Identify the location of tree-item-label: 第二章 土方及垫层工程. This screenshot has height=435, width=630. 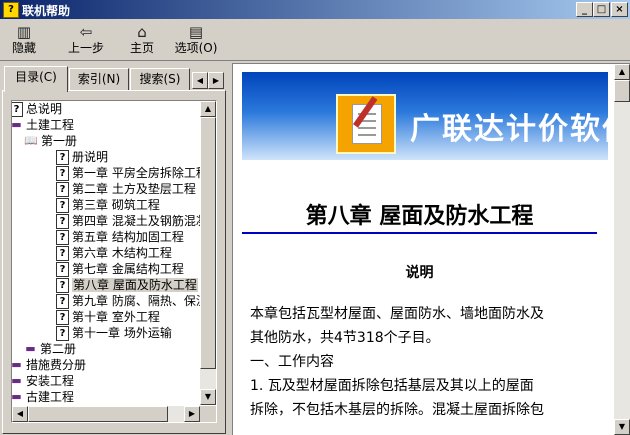
(134, 189).